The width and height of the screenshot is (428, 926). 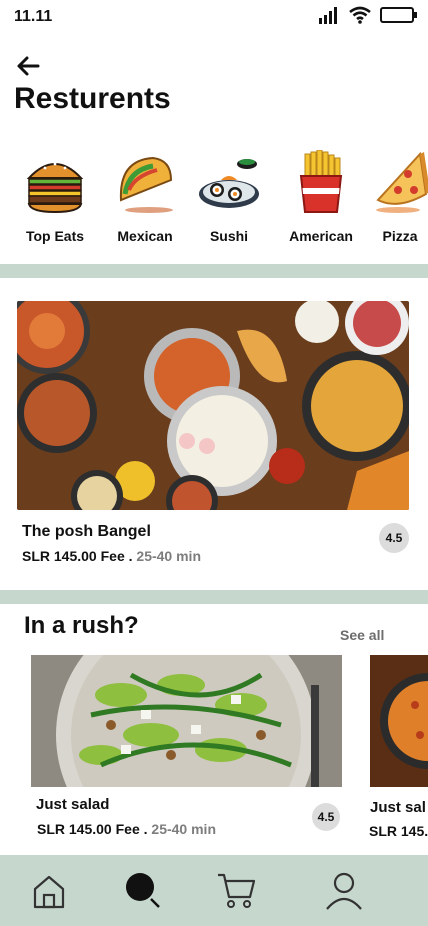 I want to click on category-top-eats: Top Eats, so click(x=55, y=197).